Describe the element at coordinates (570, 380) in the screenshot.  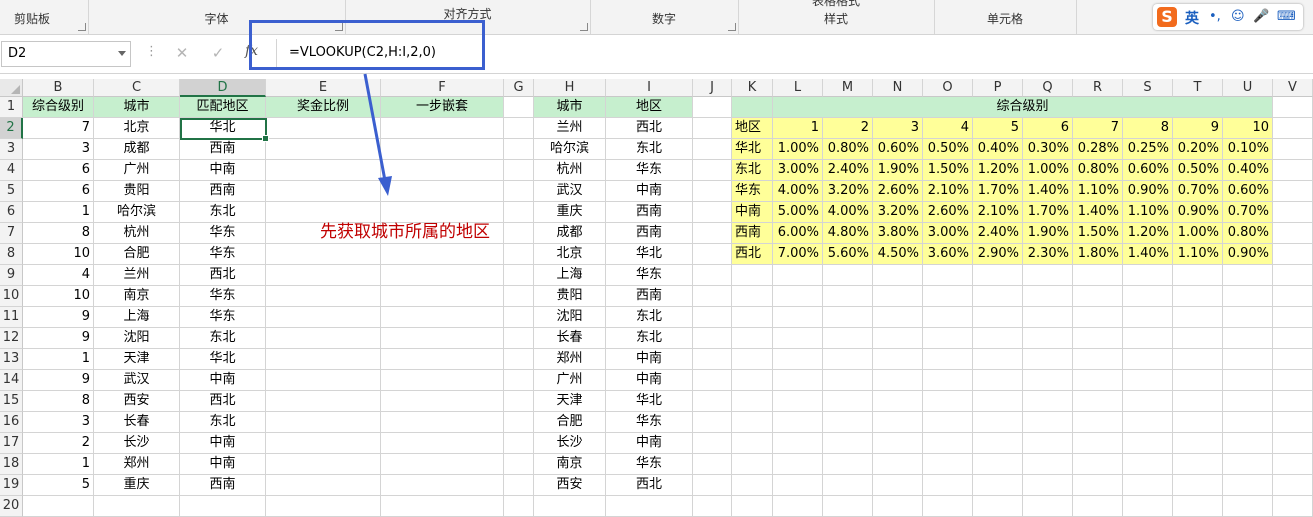
I see `lookup-city-cell: 广州` at that location.